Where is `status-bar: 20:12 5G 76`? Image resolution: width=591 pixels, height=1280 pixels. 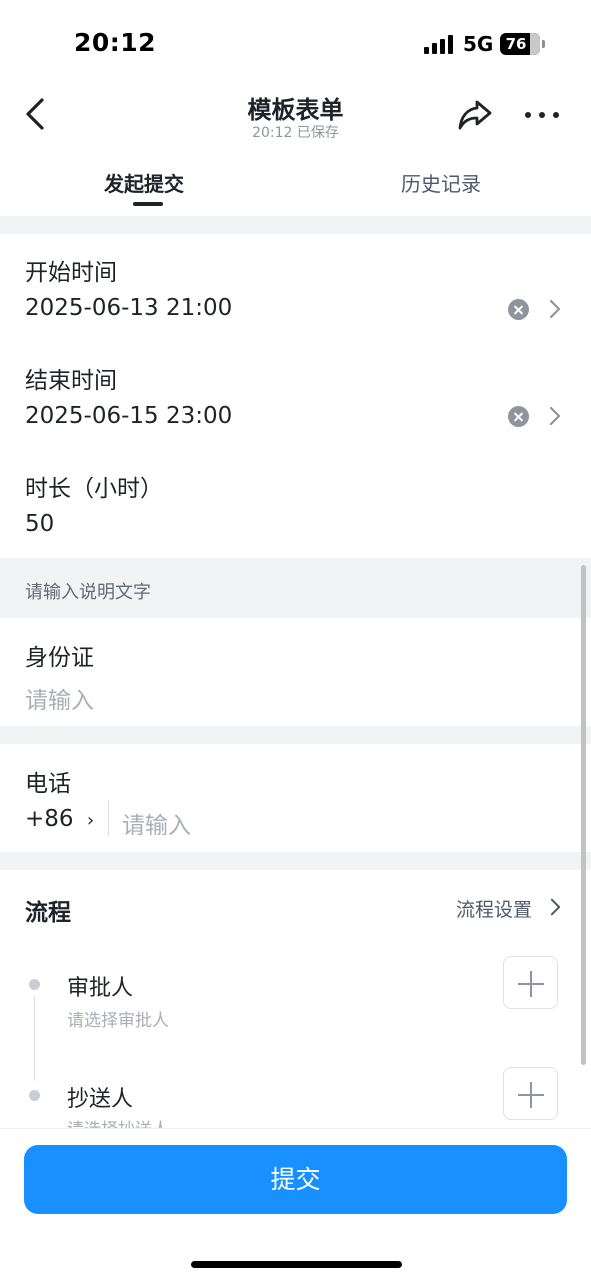 status-bar: 20:12 5G 76 is located at coordinates (295, 44).